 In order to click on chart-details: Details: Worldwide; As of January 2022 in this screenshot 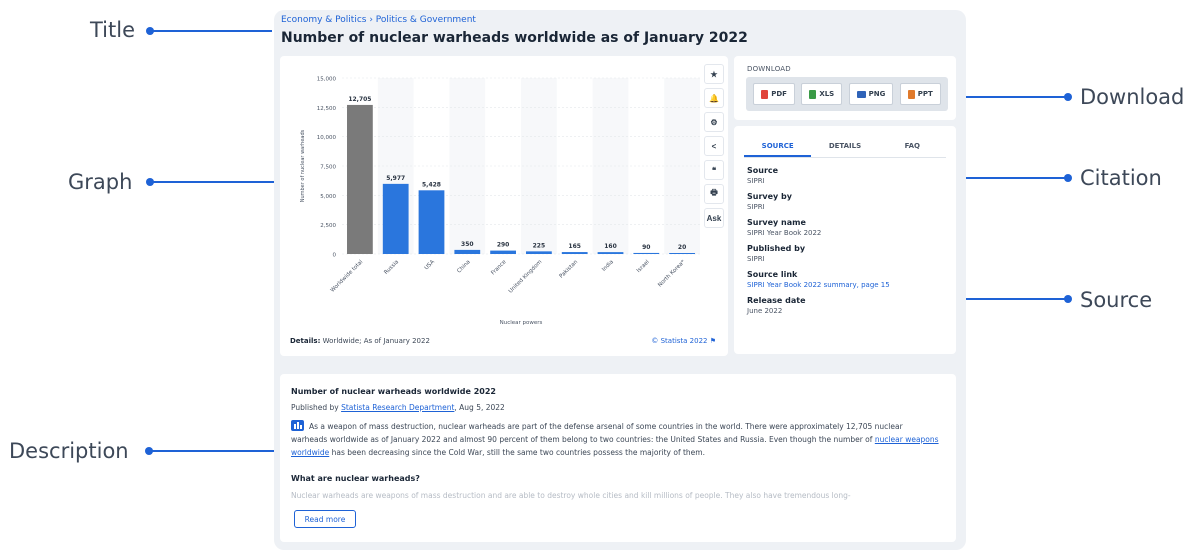, I will do `click(360, 341)`.